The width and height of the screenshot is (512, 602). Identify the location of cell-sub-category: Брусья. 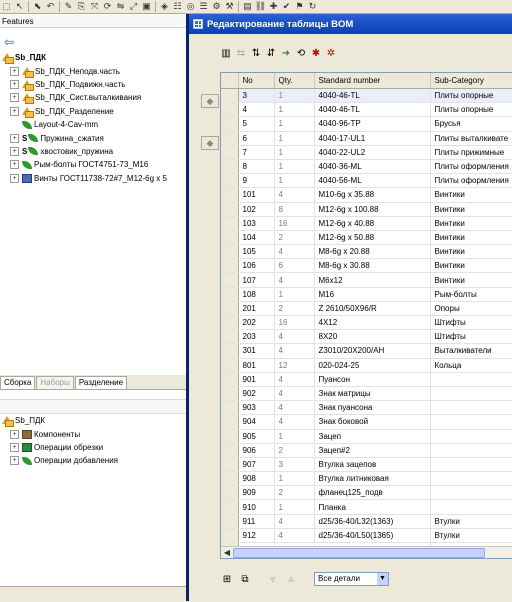
(471, 124).